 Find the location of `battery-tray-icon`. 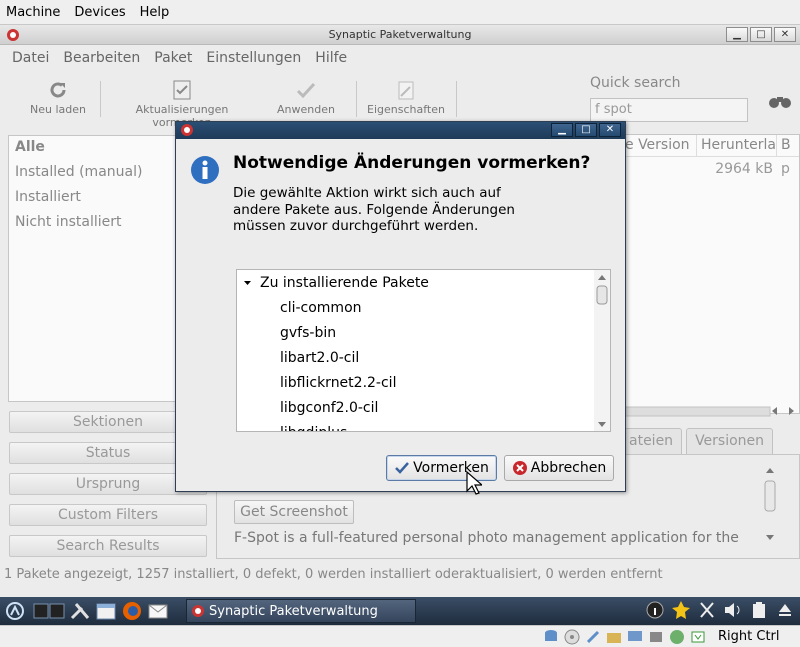

battery-tray-icon is located at coordinates (759, 610).